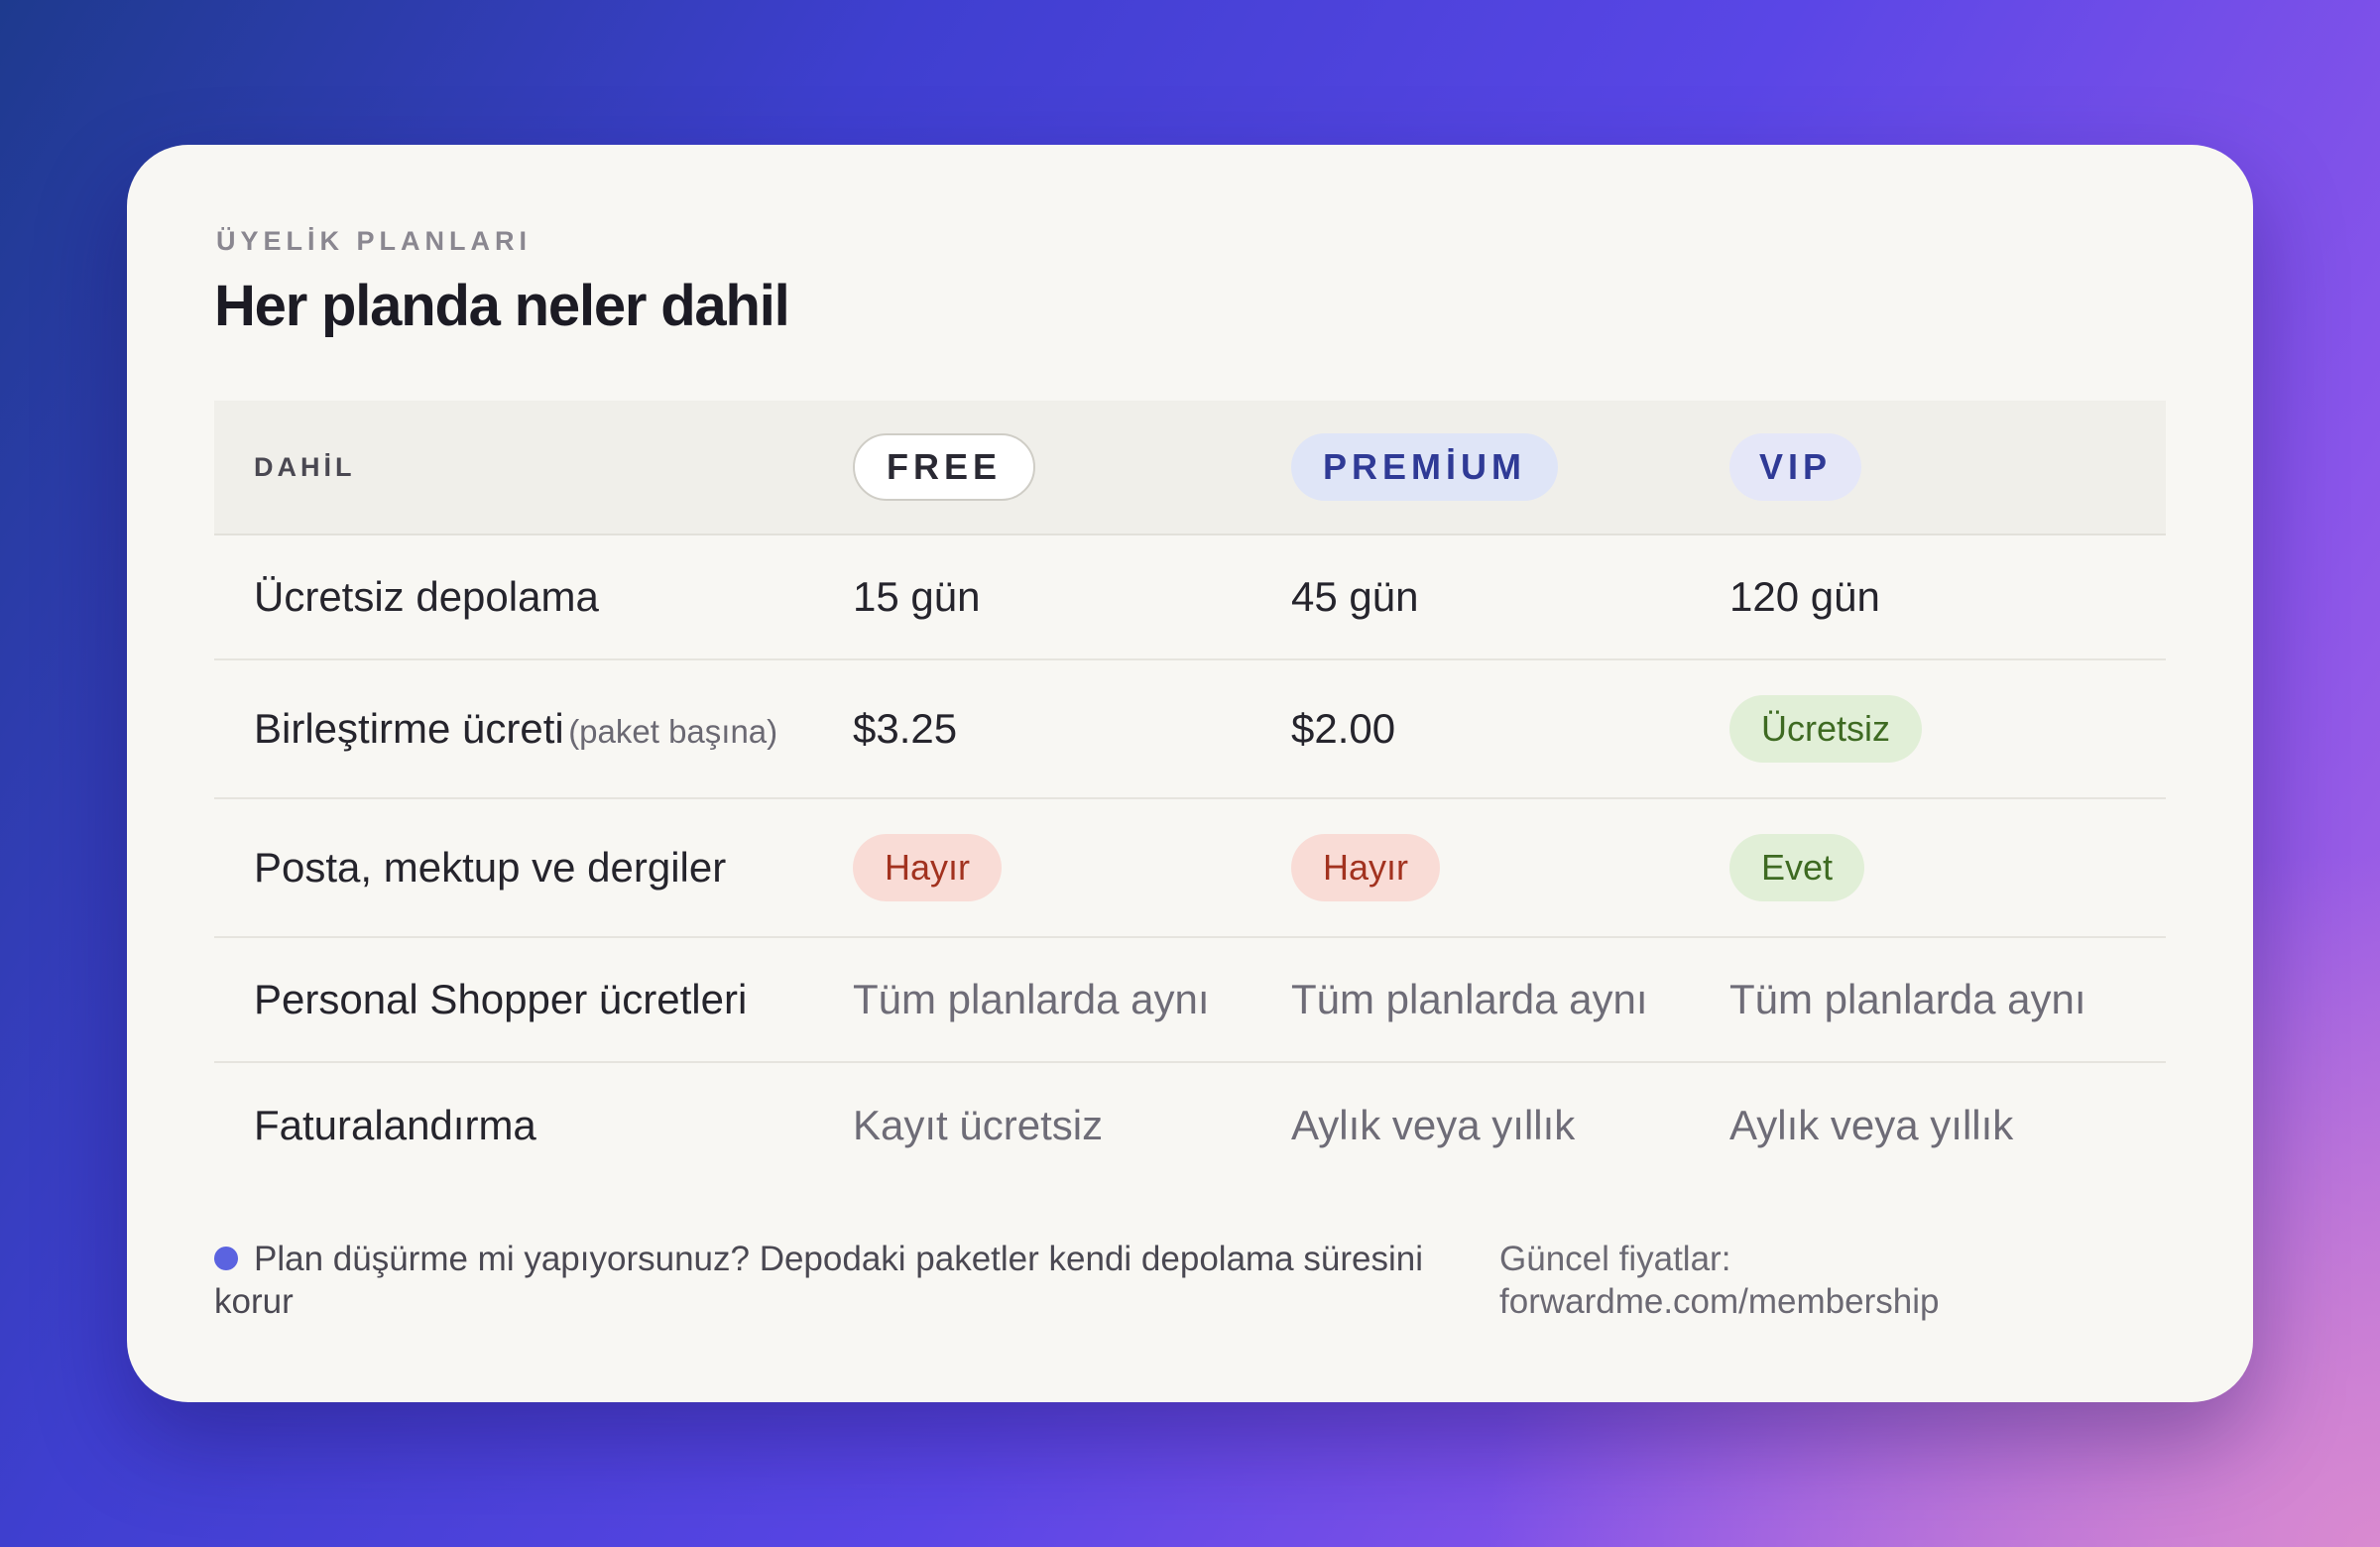 This screenshot has height=1547, width=2380. I want to click on premium-value-cell: Hayır, so click(1510, 867).